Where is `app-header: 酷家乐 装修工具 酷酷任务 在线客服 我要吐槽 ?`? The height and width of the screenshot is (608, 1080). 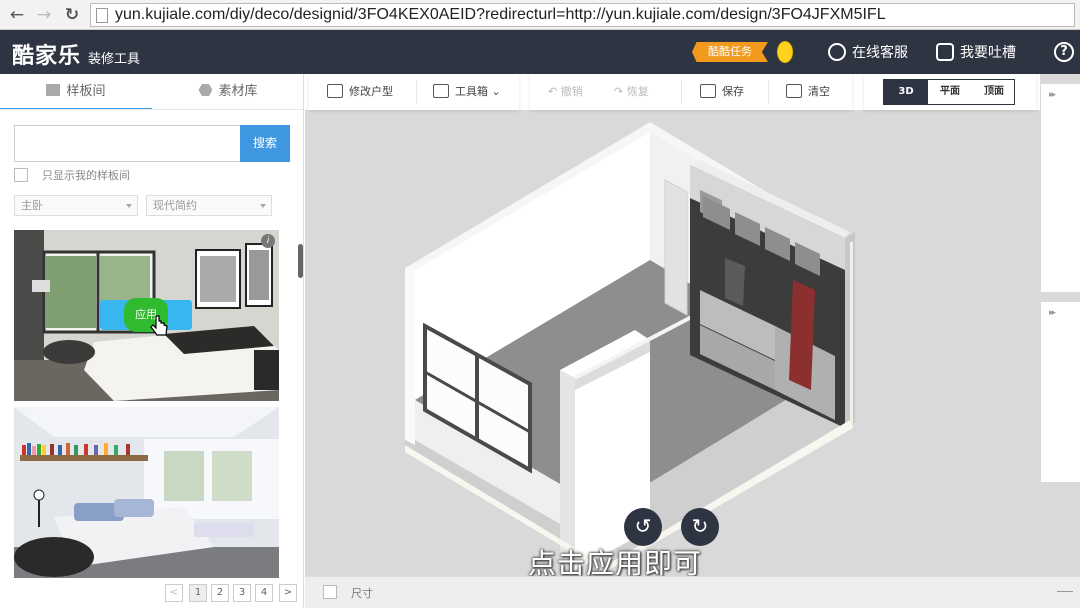 app-header: 酷家乐 装修工具 酷酷任务 在线客服 我要吐槽 ? is located at coordinates (540, 52).